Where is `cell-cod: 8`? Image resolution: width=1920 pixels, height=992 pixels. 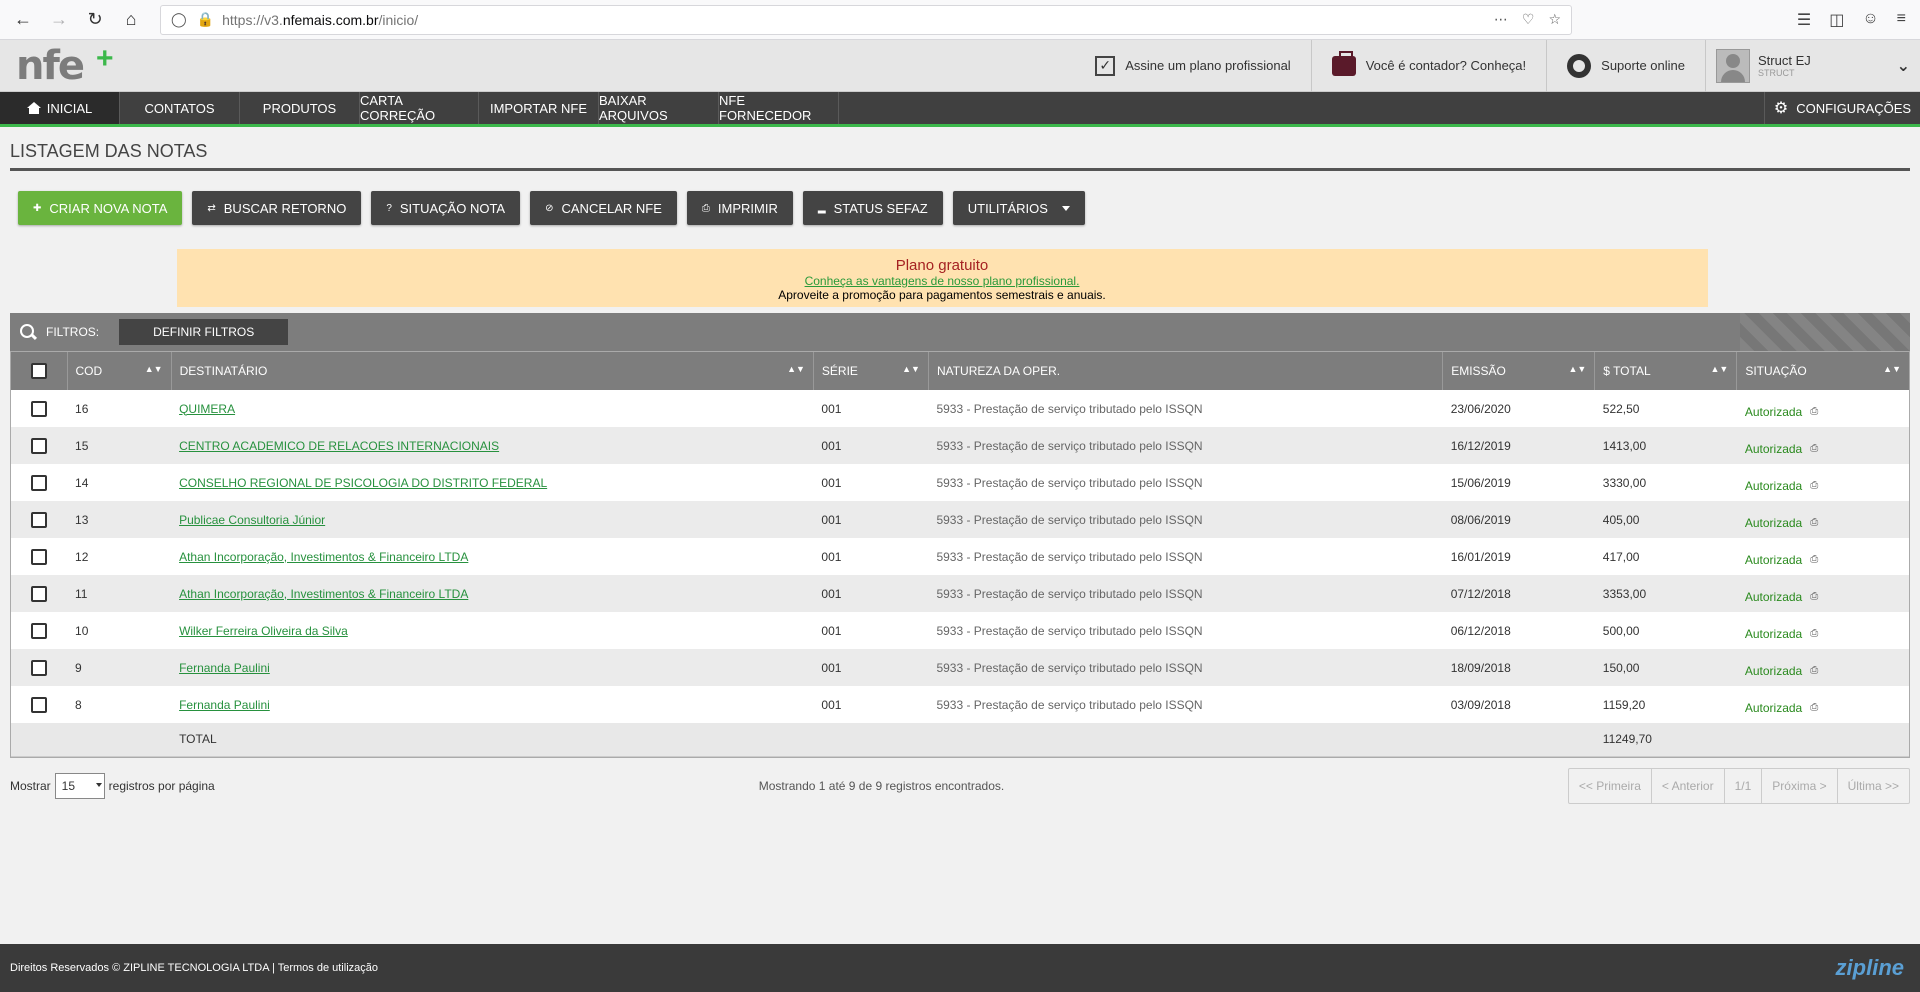
cell-cod: 8 is located at coordinates (78, 704).